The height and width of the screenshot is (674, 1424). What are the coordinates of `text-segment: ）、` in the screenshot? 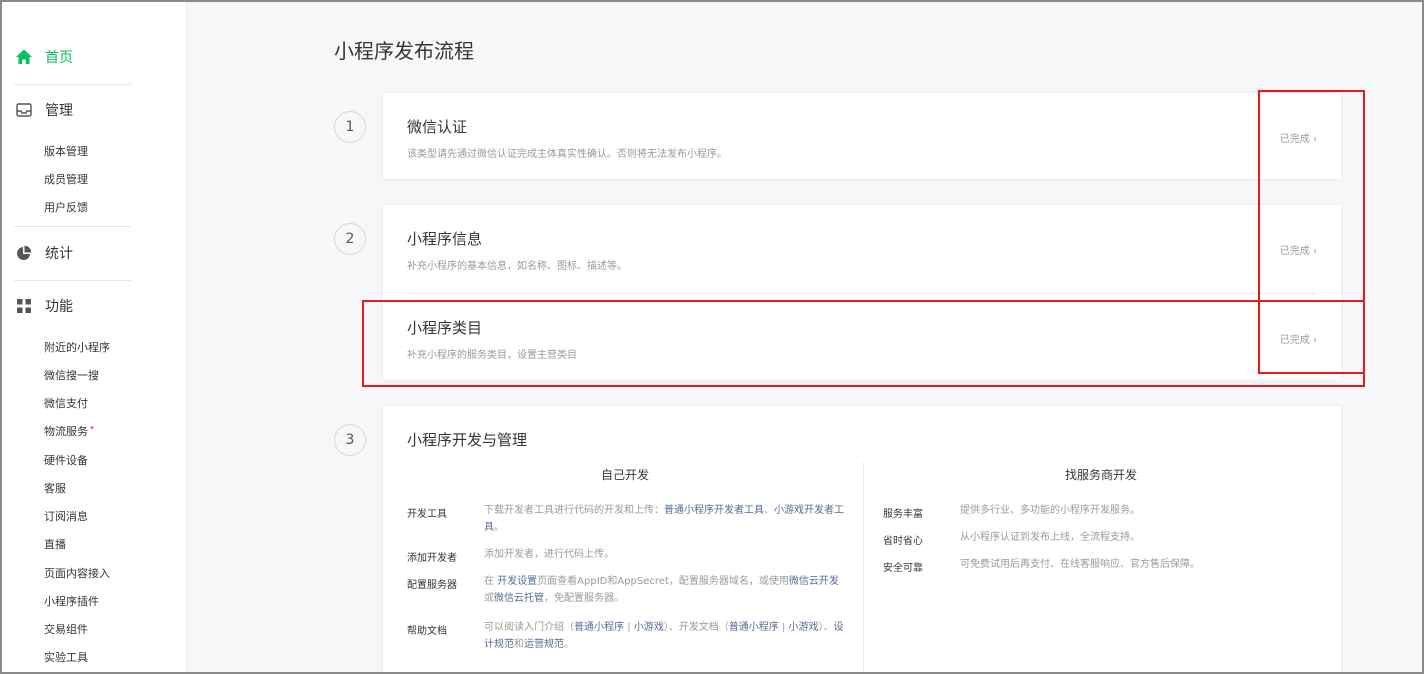 It's located at (826, 627).